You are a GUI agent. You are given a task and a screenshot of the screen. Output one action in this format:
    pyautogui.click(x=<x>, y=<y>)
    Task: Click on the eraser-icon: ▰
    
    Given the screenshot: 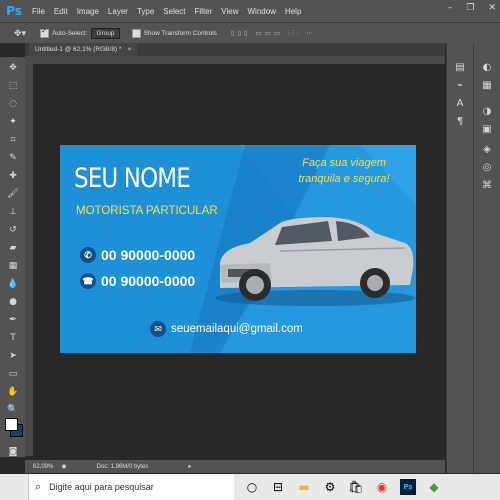 What is the action you would take?
    pyautogui.click(x=13, y=248)
    